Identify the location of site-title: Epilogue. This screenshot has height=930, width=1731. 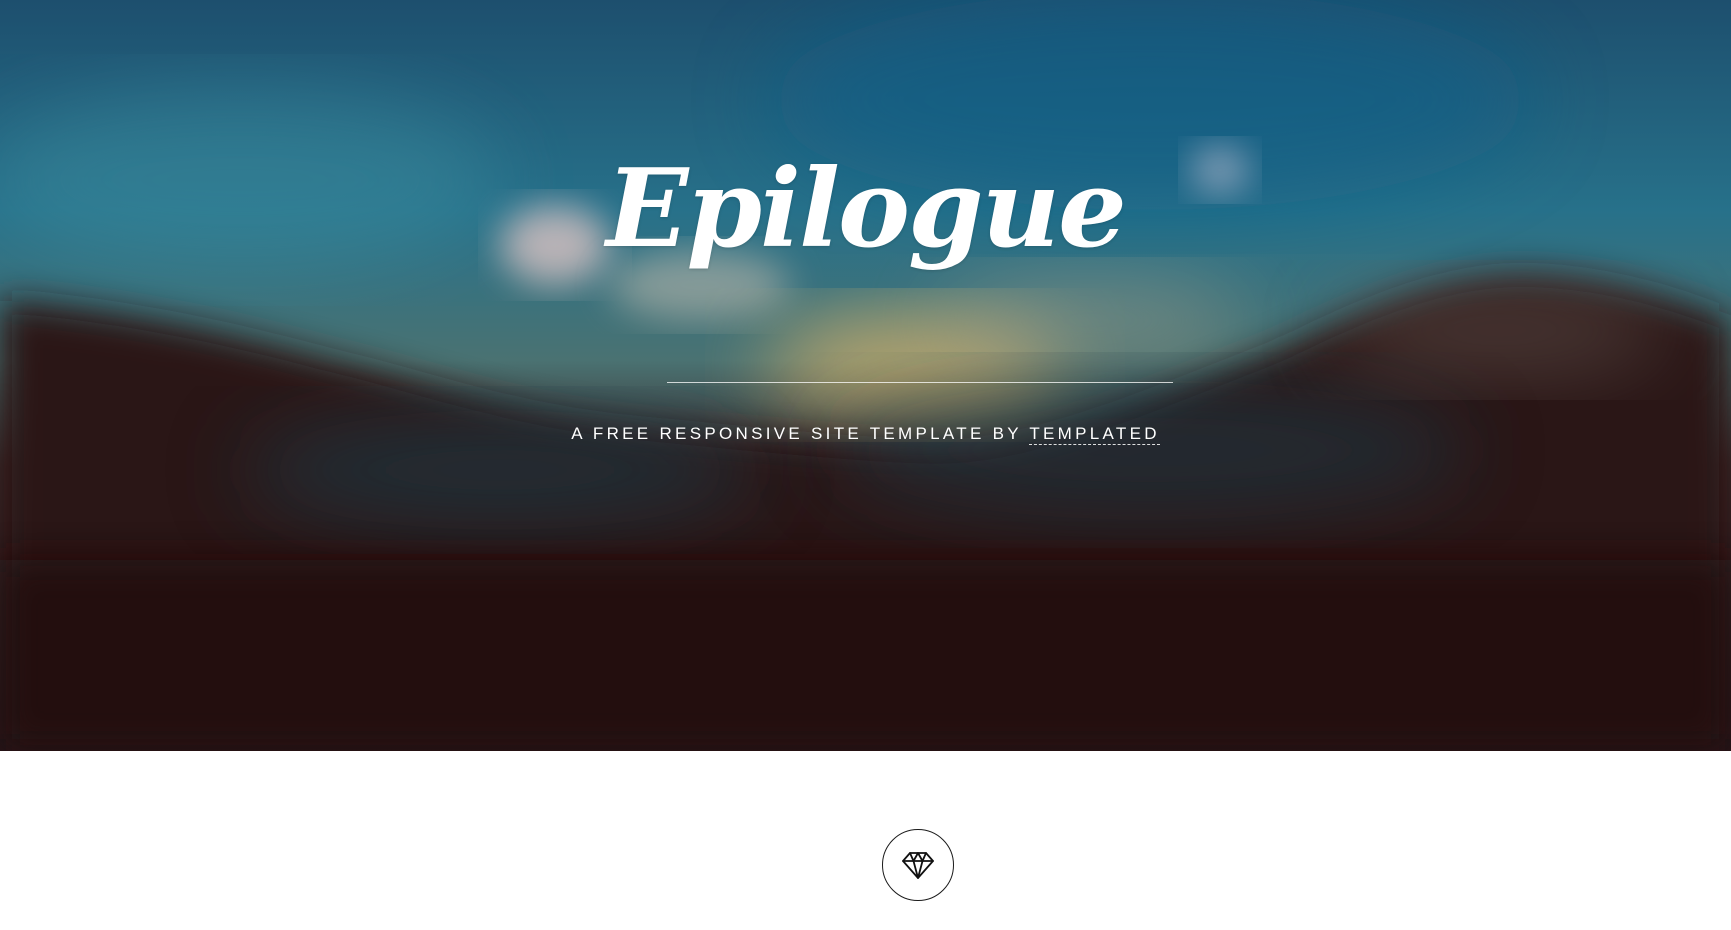
(866, 209).